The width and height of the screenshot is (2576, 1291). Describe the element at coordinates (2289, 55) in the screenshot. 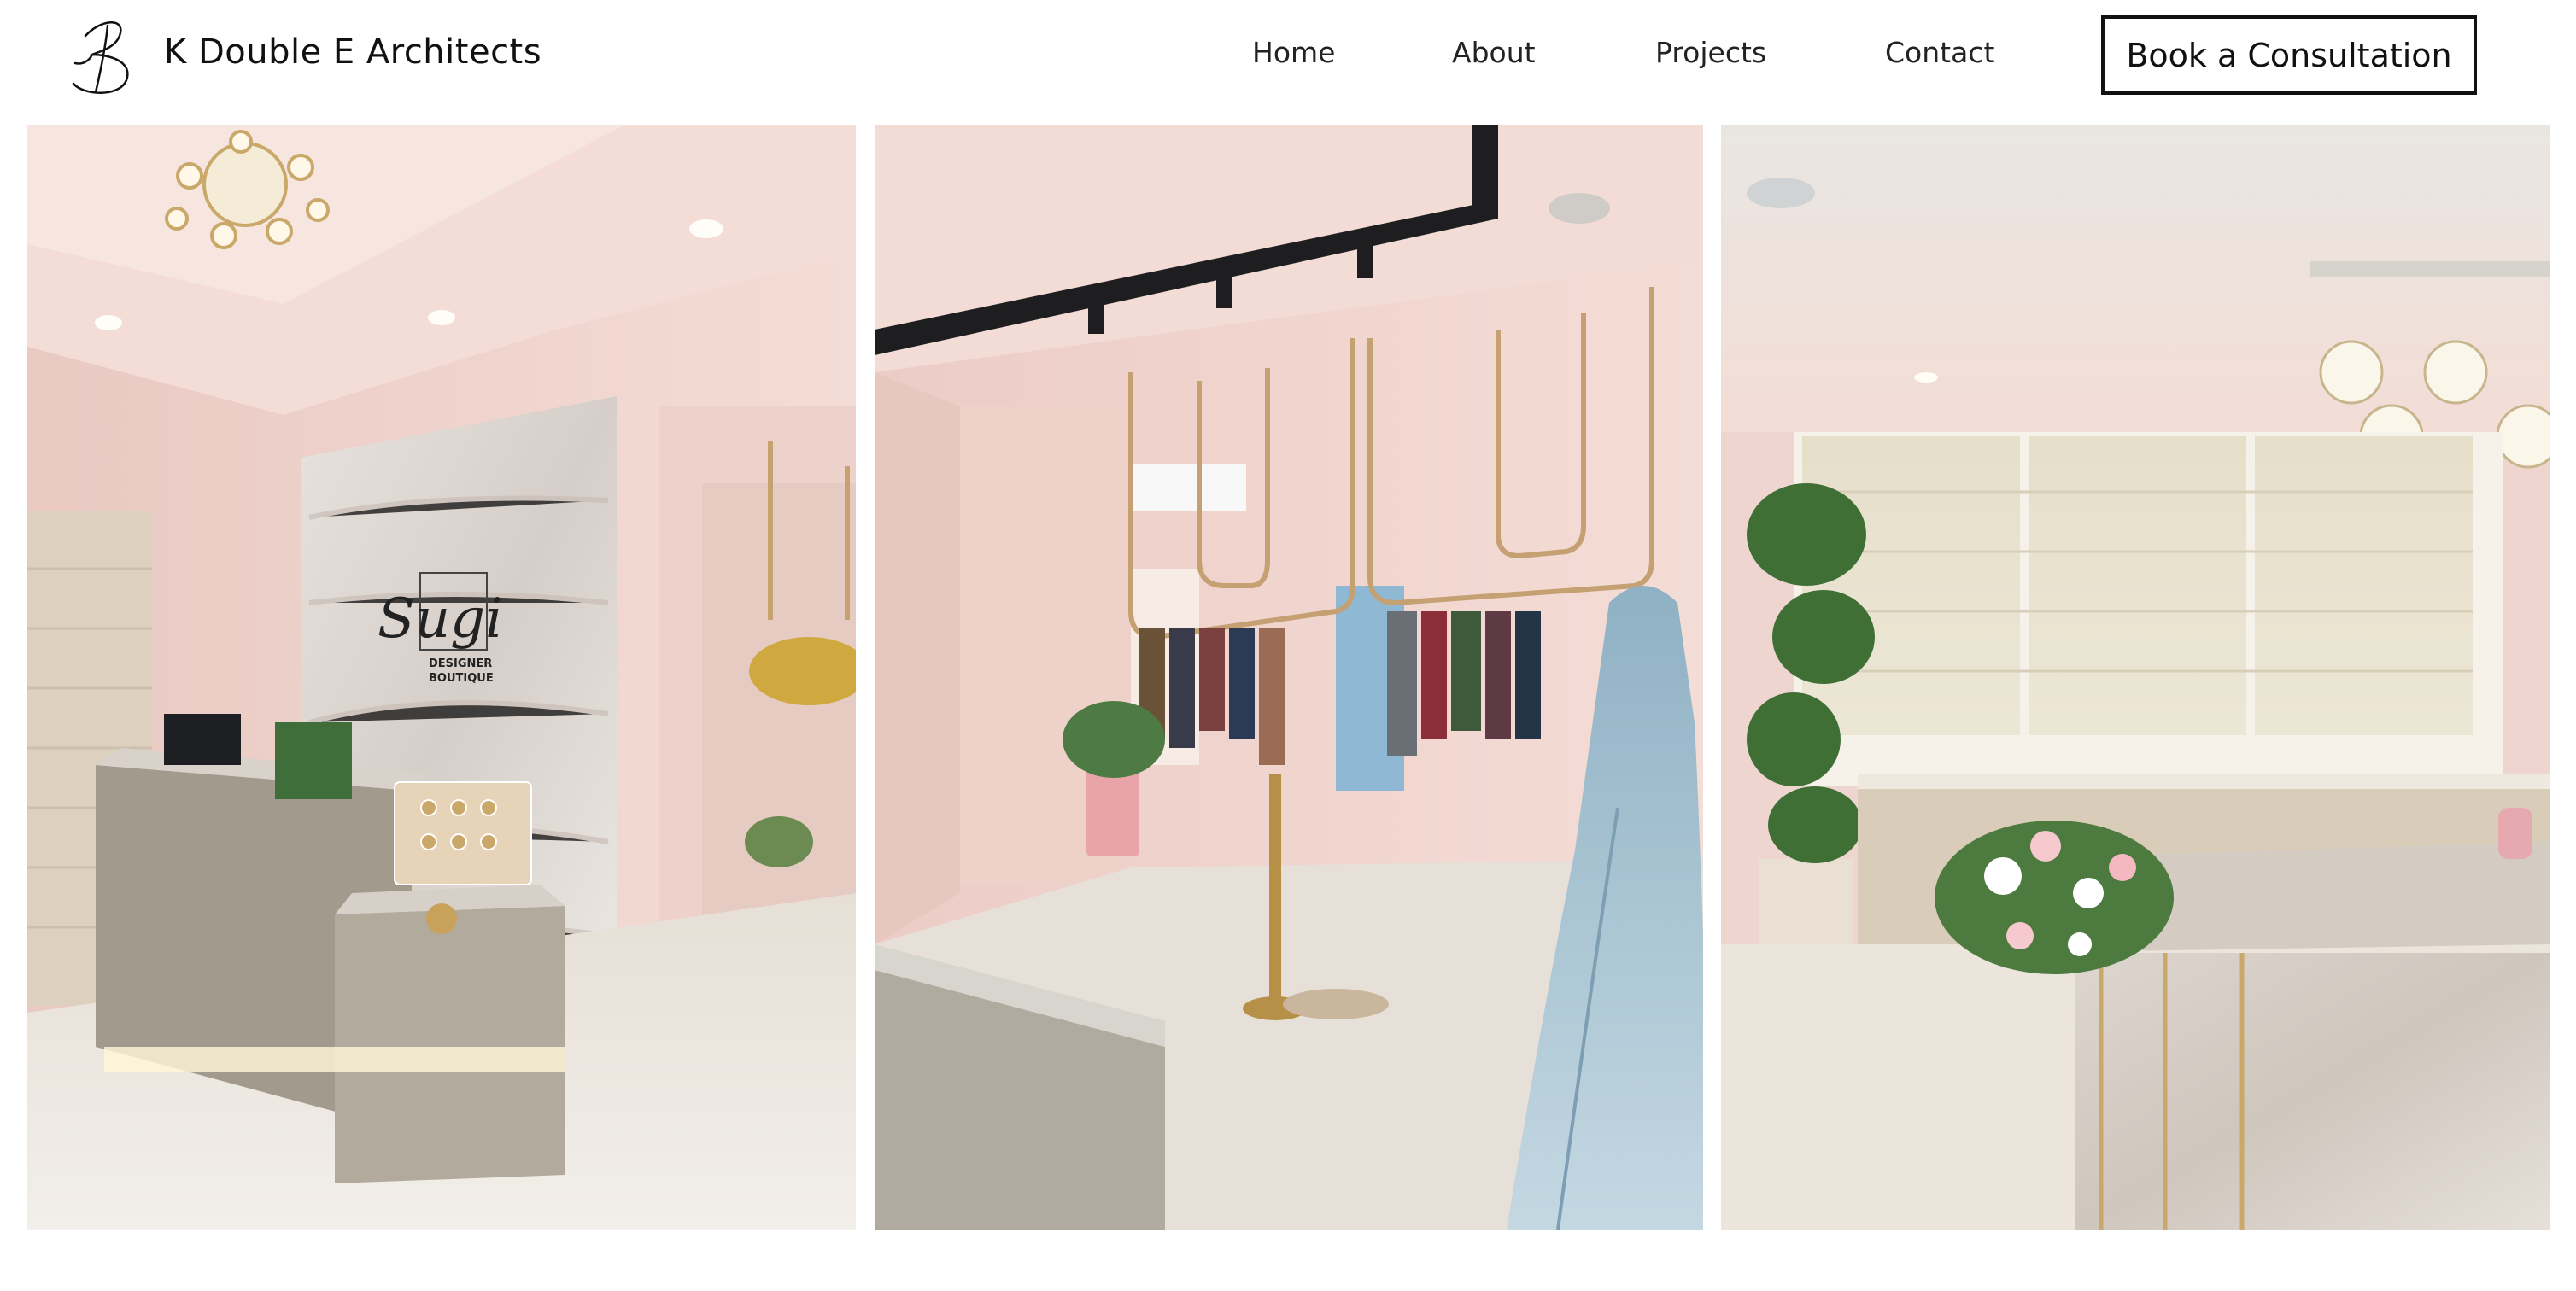

I see `book-consultation-button: Book a Consultation` at that location.